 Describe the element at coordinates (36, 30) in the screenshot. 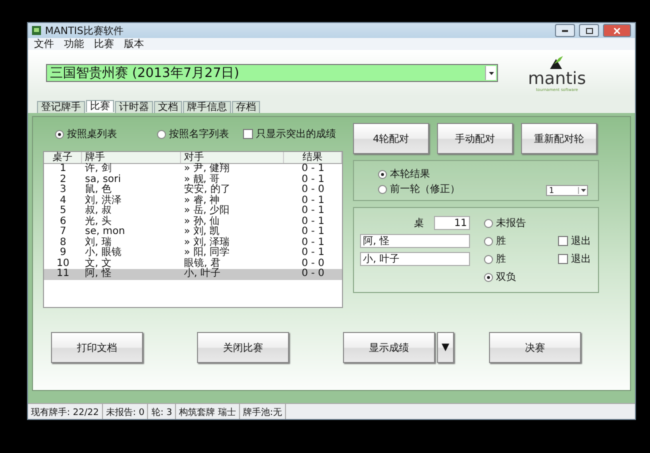

I see `app-icon` at that location.